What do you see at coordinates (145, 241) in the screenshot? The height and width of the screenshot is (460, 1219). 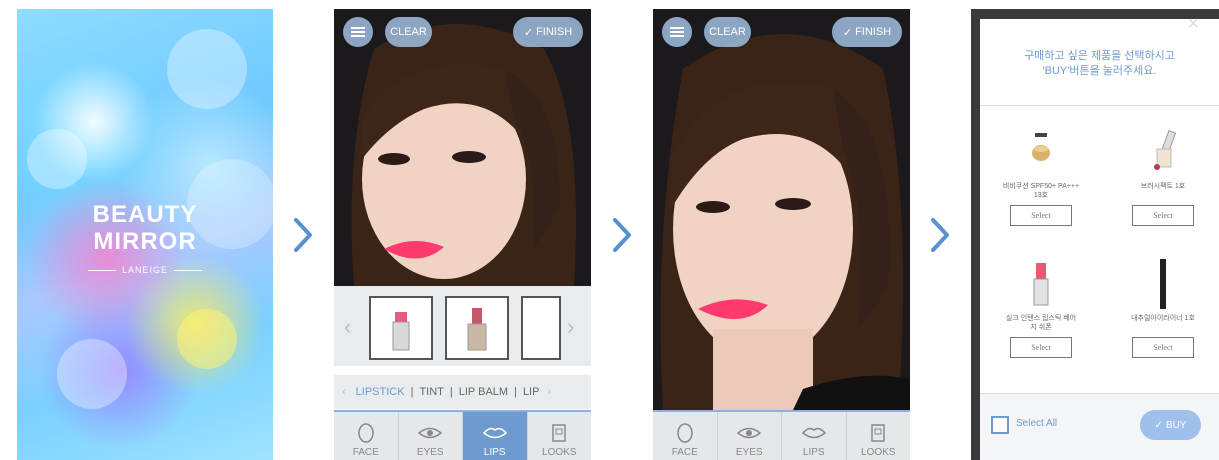 I see `brand-title-line2: MIRROR` at bounding box center [145, 241].